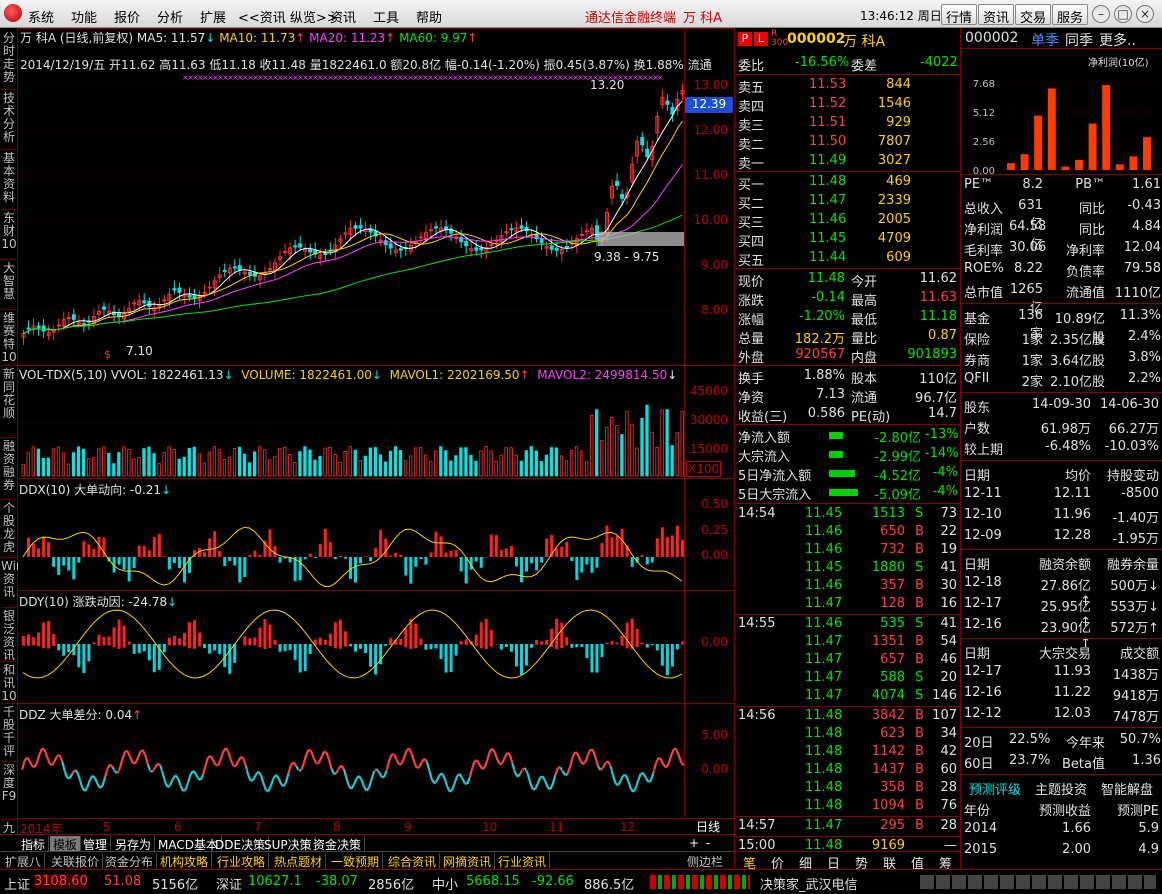 Image resolution: width=1162 pixels, height=894 pixels. Describe the element at coordinates (123, 881) in the screenshot. I see `sh-change: 51.08` at that location.